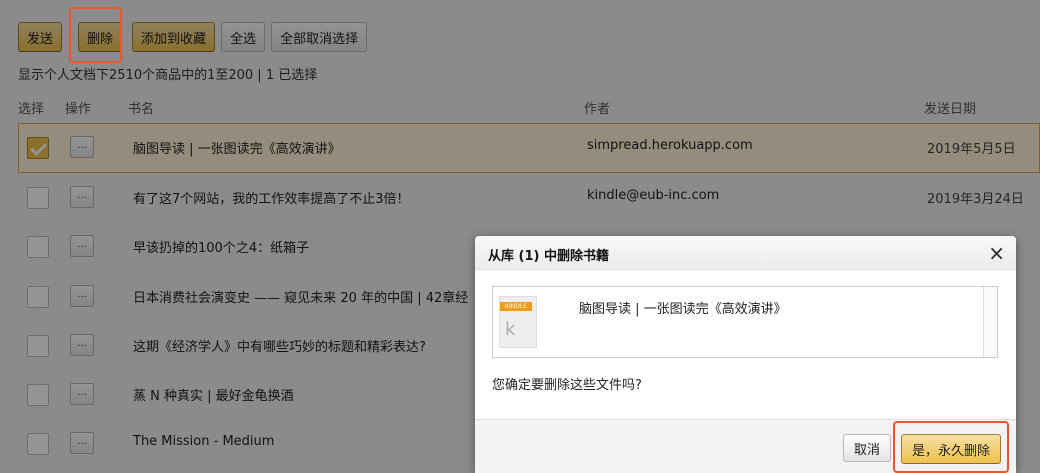  What do you see at coordinates (567, 385) in the screenshot?
I see `dialog-question: 您确定要删除这些文件吗?` at bounding box center [567, 385].